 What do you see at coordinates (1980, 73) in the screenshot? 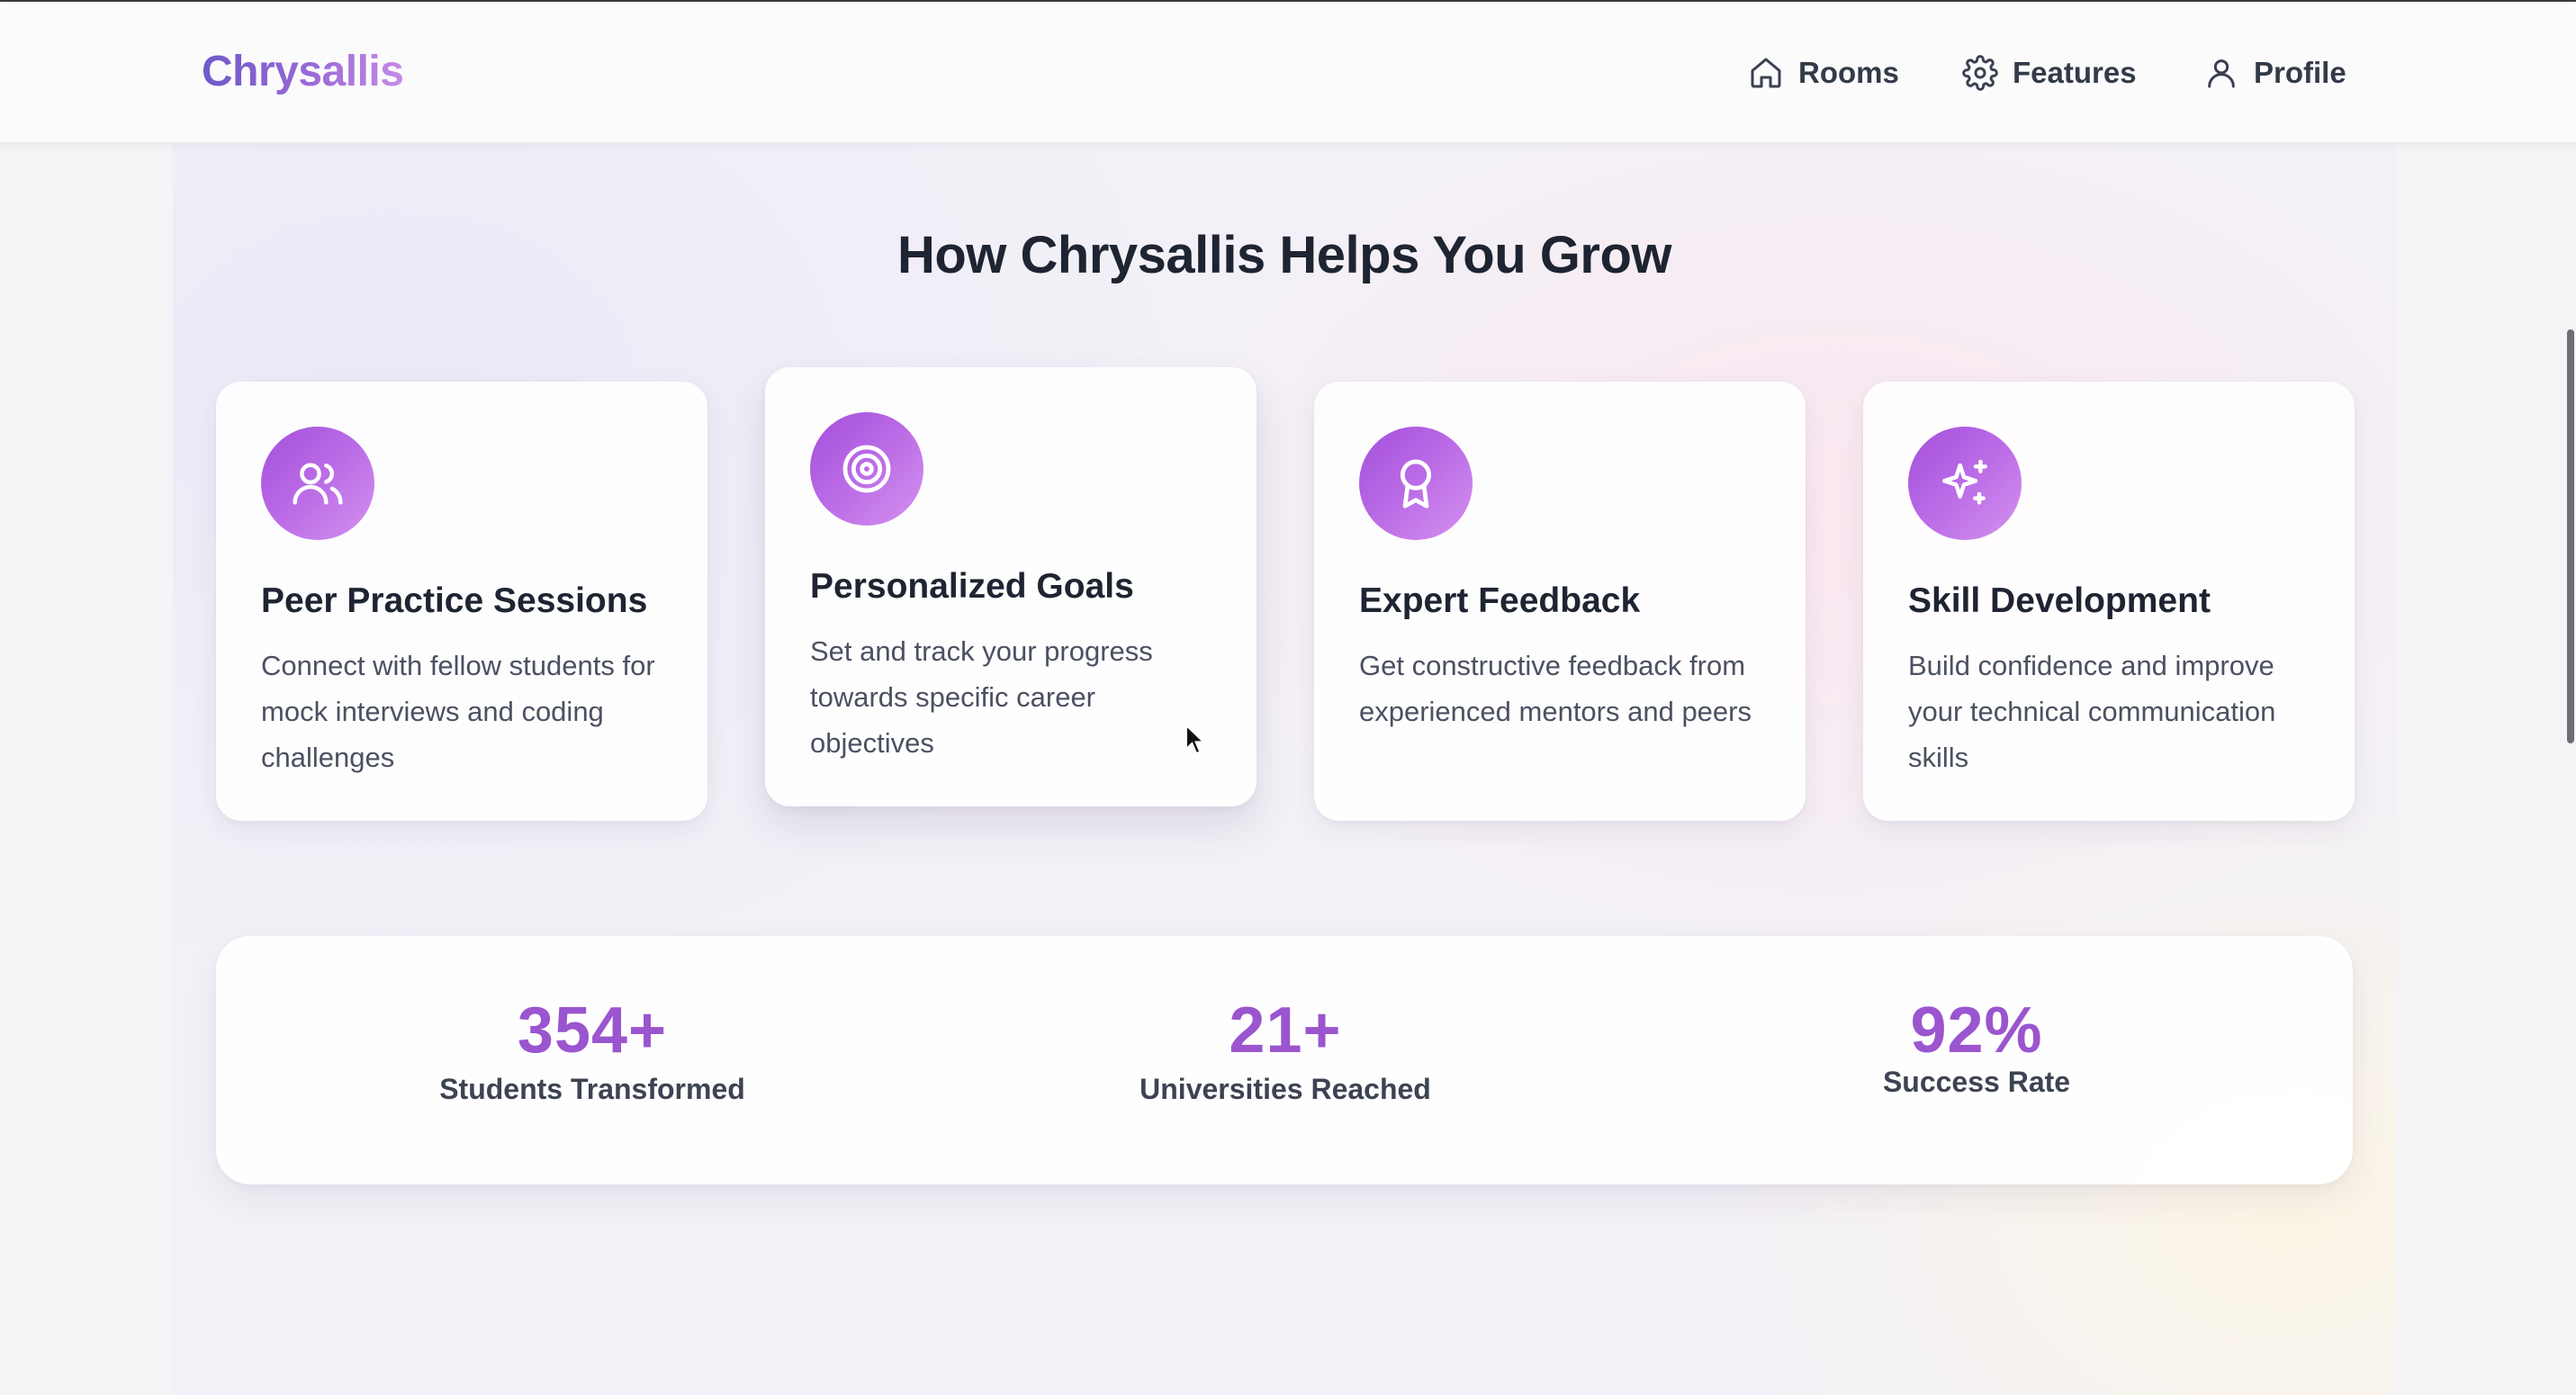
I see `gear-icon` at bounding box center [1980, 73].